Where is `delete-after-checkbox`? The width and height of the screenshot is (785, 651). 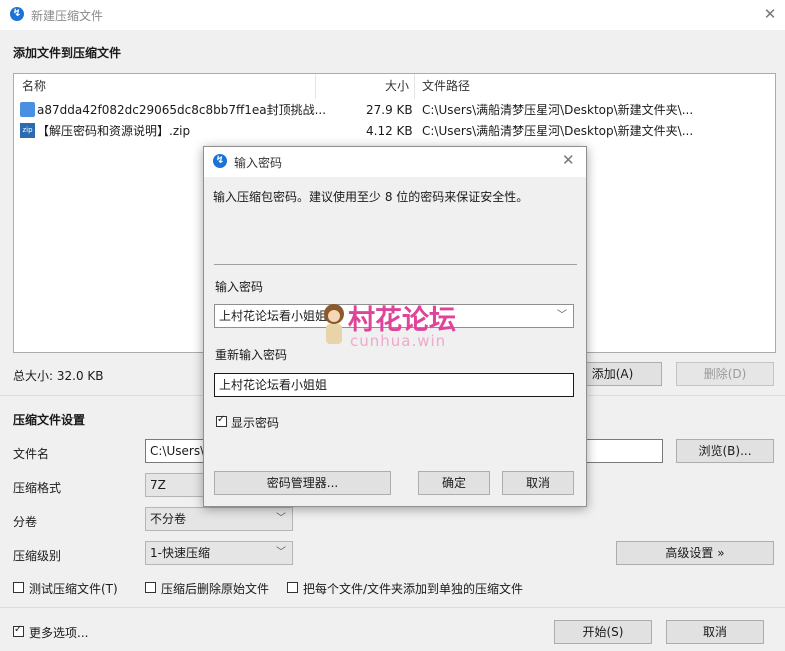
delete-after-checkbox is located at coordinates (150, 587).